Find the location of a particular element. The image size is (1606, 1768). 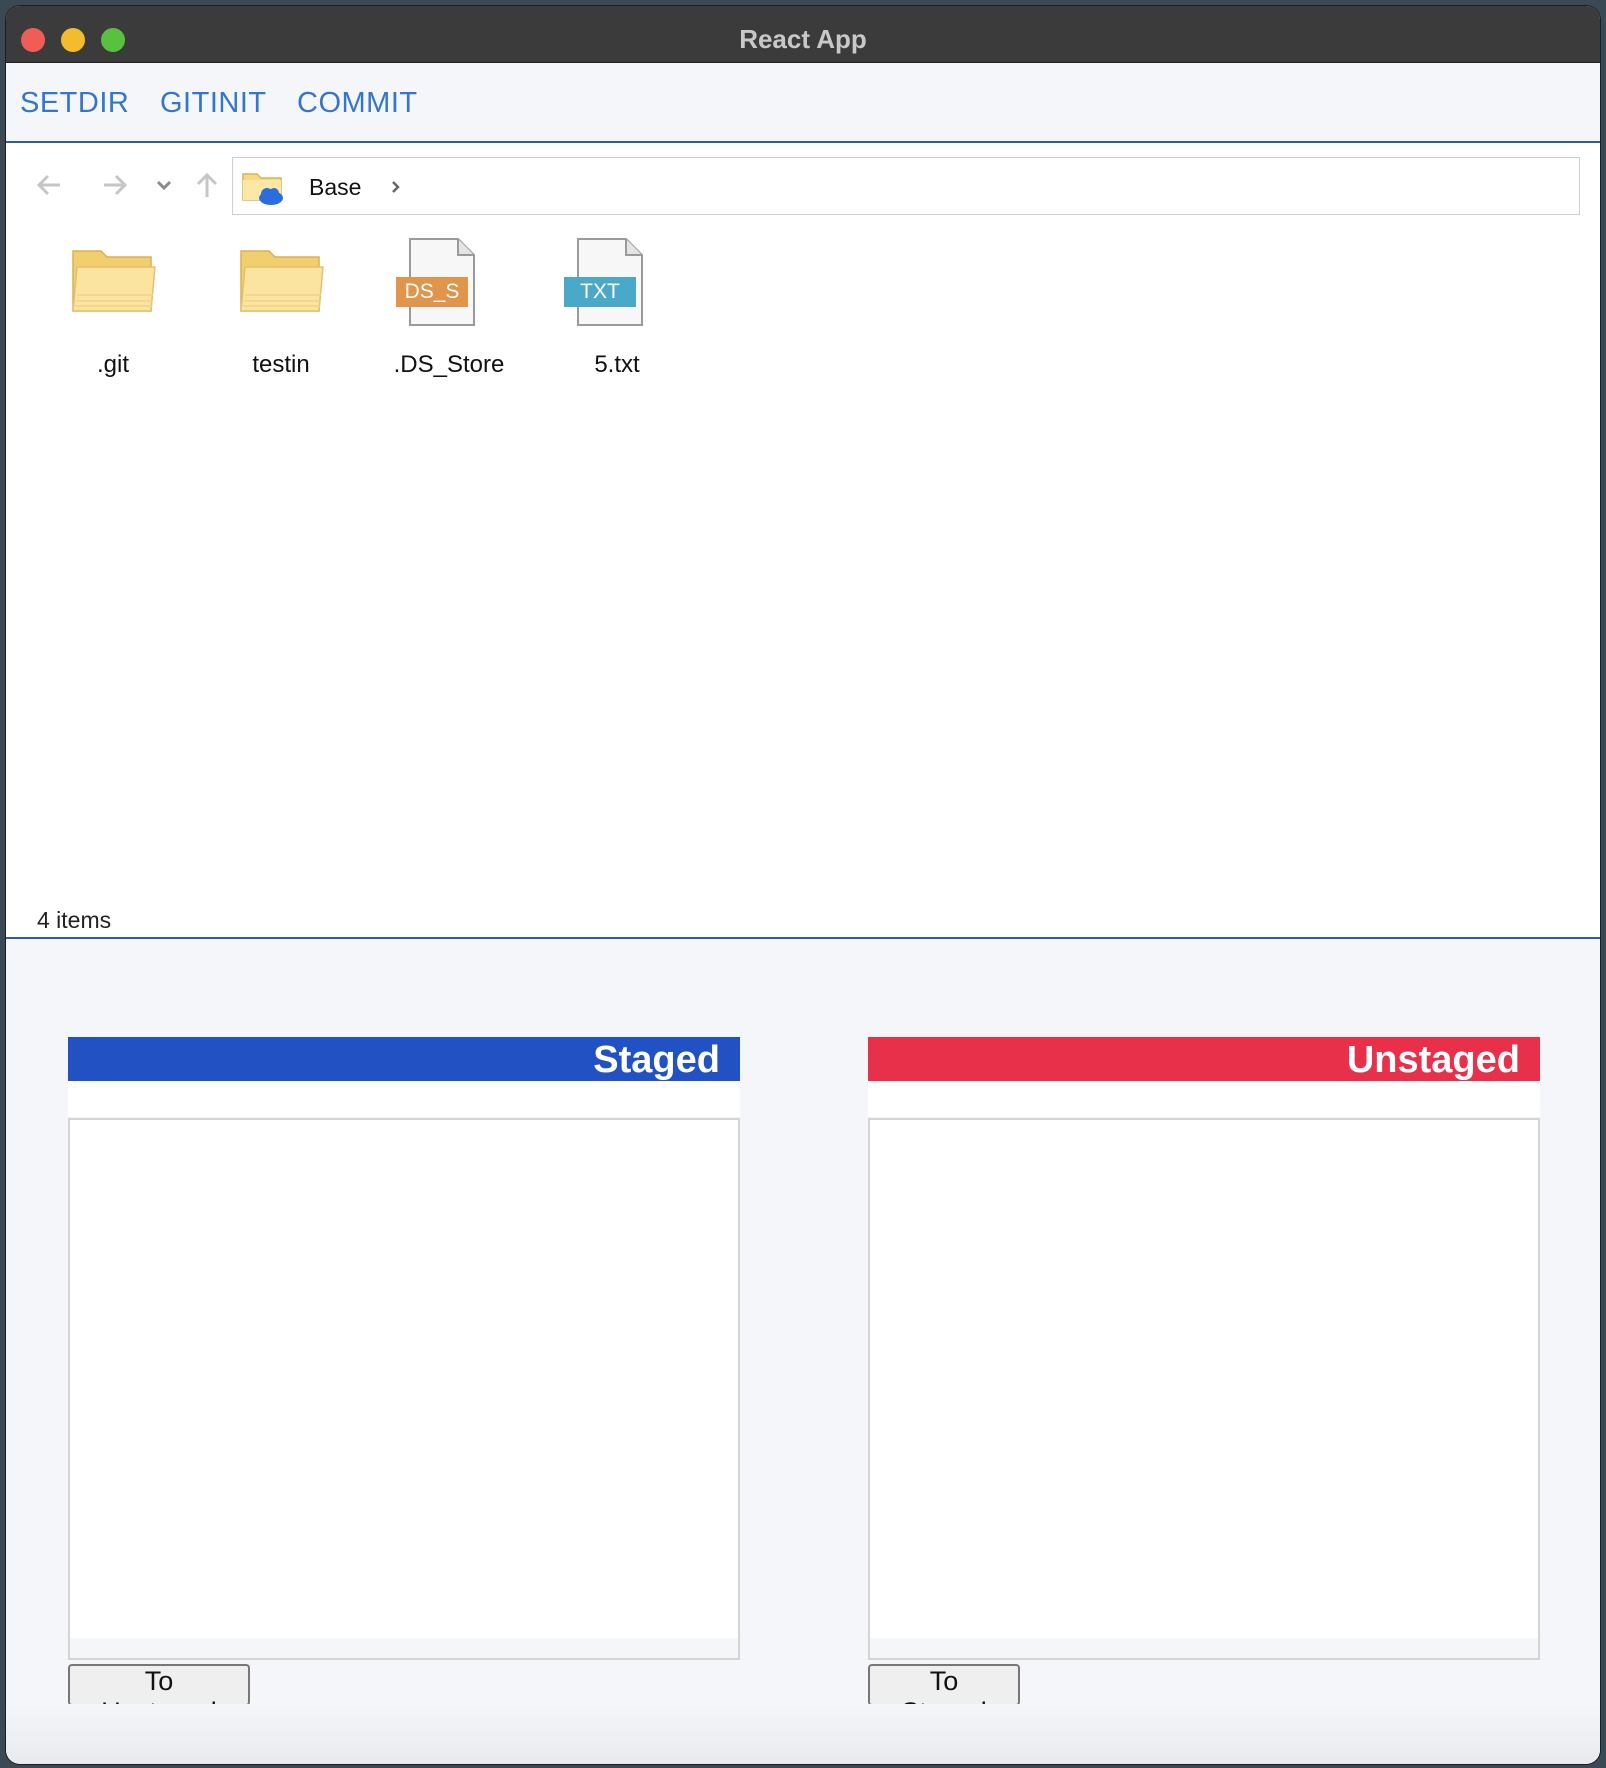

staged-header-spacer is located at coordinates (404, 1099).